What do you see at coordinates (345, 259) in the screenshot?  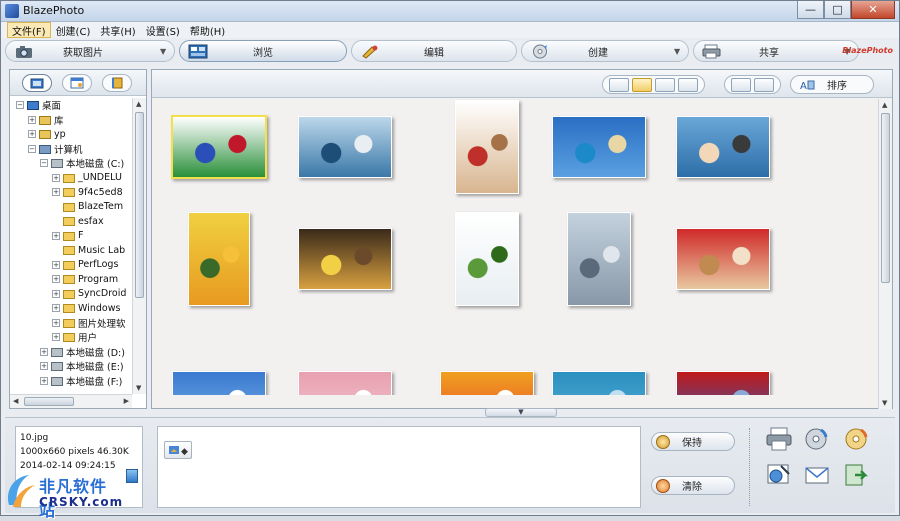 I see `thumbnail-girl-sunflower-hat` at bounding box center [345, 259].